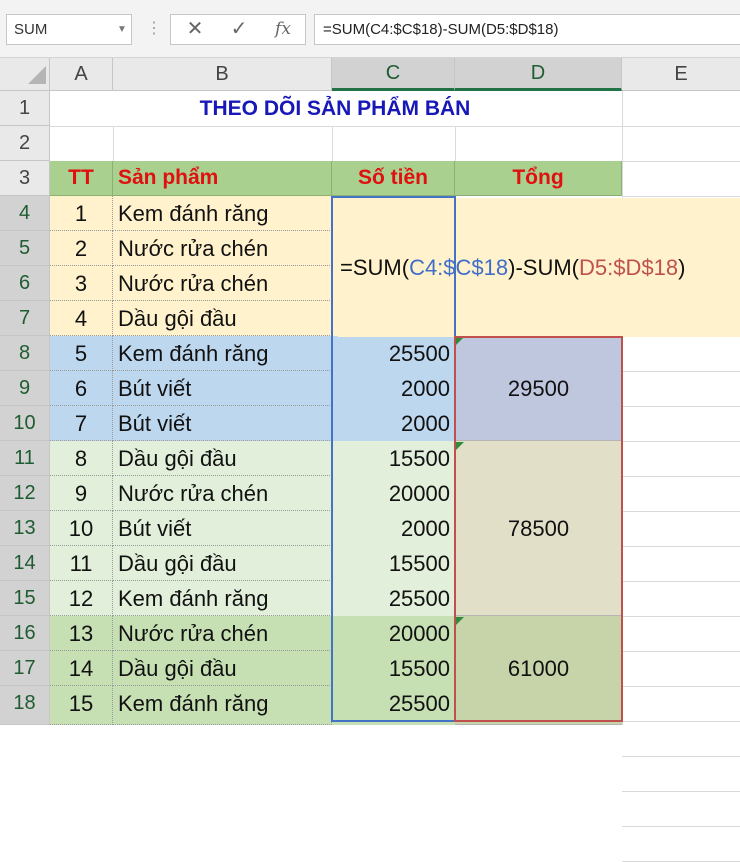 The image size is (740, 862). What do you see at coordinates (81, 353) in the screenshot?
I see `cell-tt: 5` at bounding box center [81, 353].